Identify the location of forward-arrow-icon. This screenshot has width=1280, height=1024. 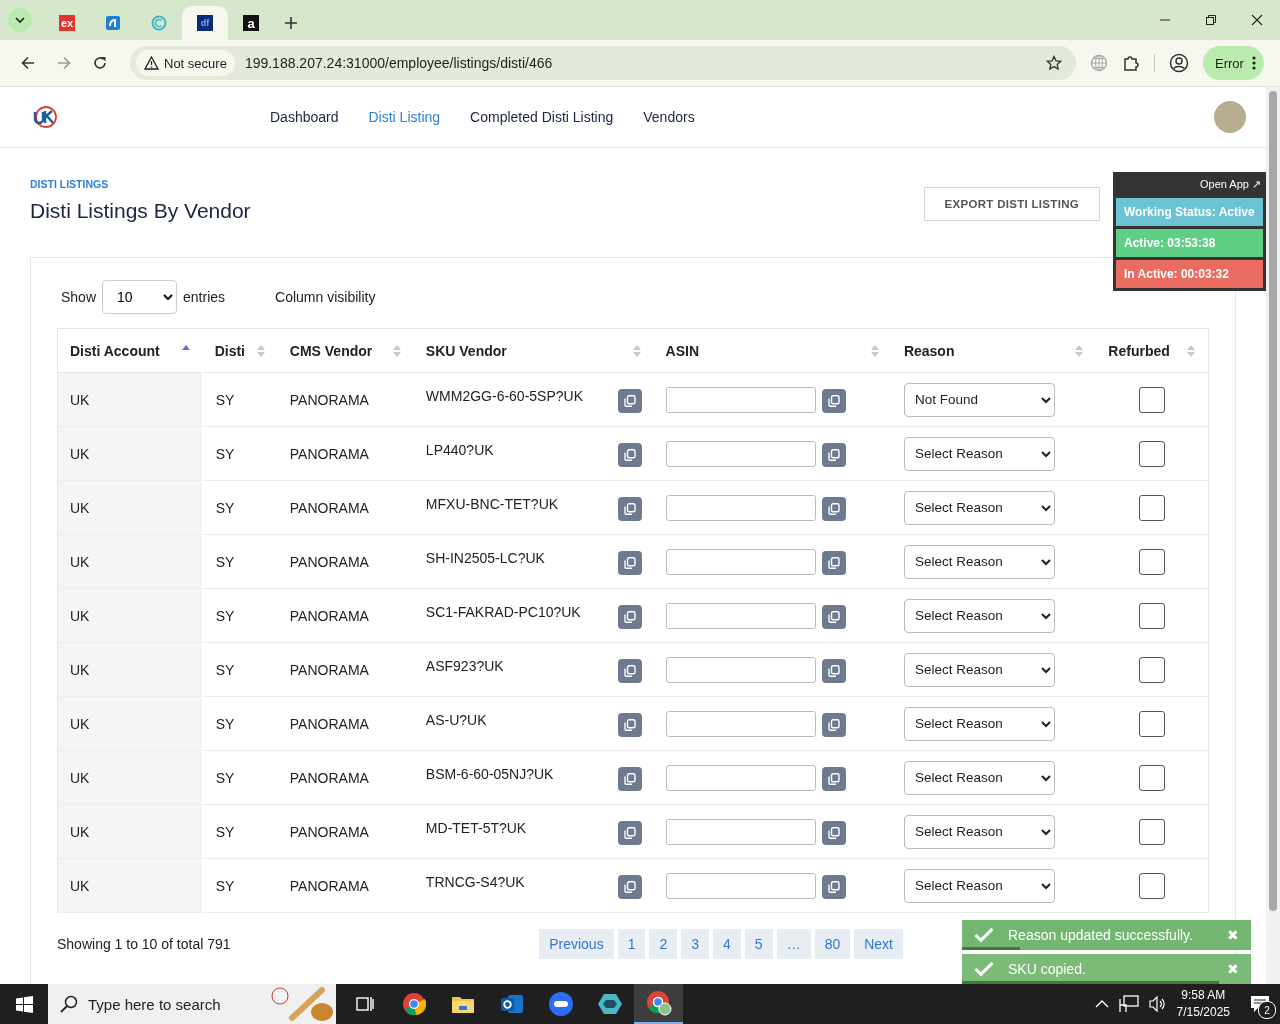
(64, 63).